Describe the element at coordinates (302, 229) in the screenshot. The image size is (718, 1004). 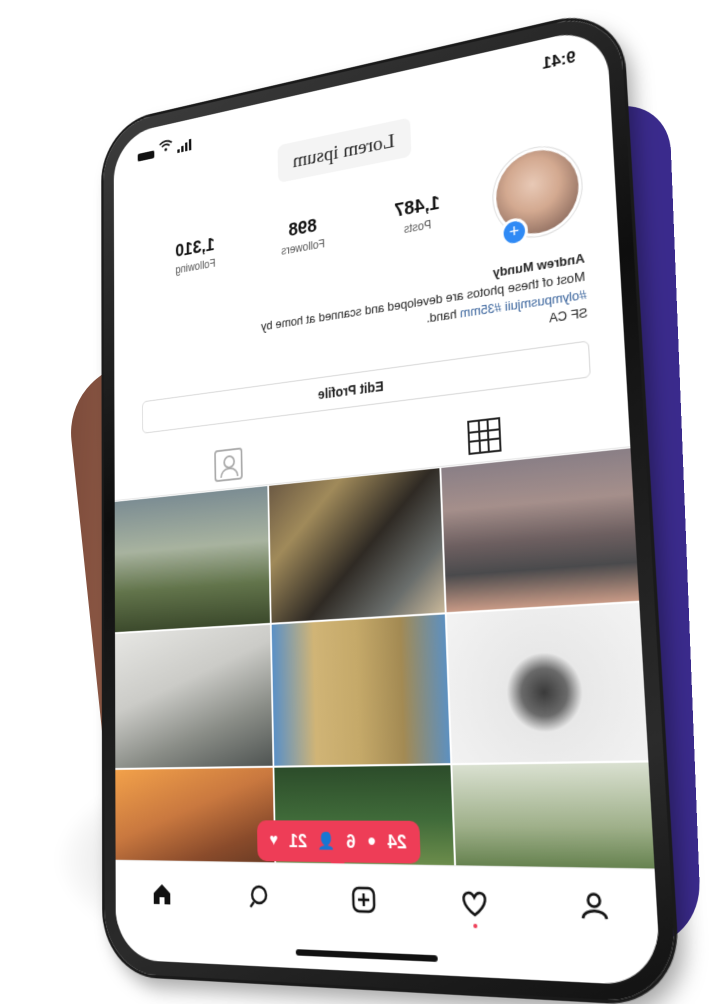
I see `stat-number: 898` at that location.